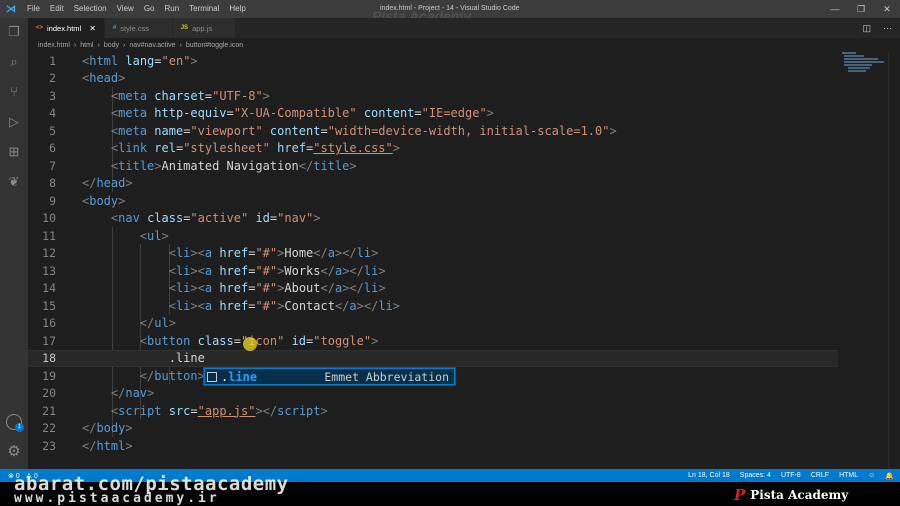 Image resolution: width=900 pixels, height=506 pixels. I want to click on more-actions-icon: ···, so click(887, 28).